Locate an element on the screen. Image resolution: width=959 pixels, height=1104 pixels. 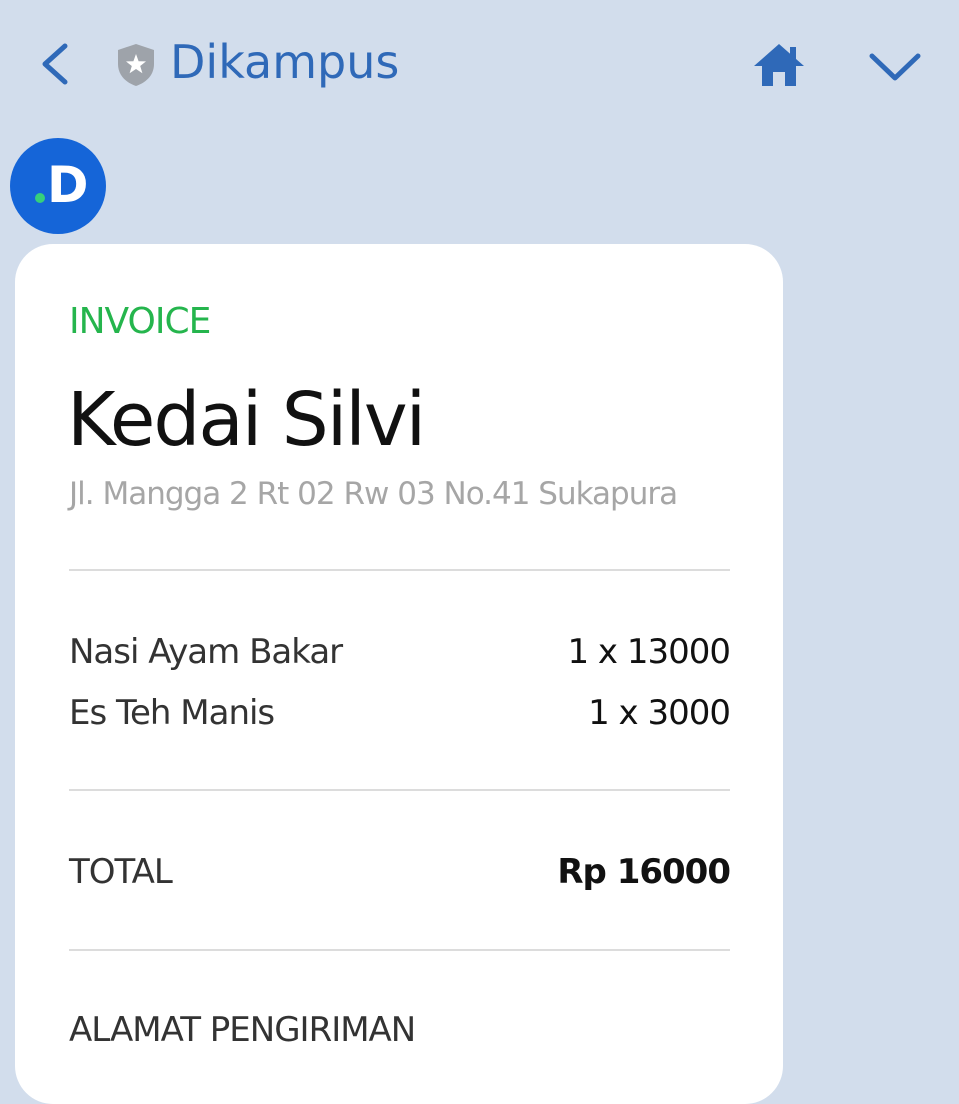
item-qty: 1 x 3000 is located at coordinates (659, 713).